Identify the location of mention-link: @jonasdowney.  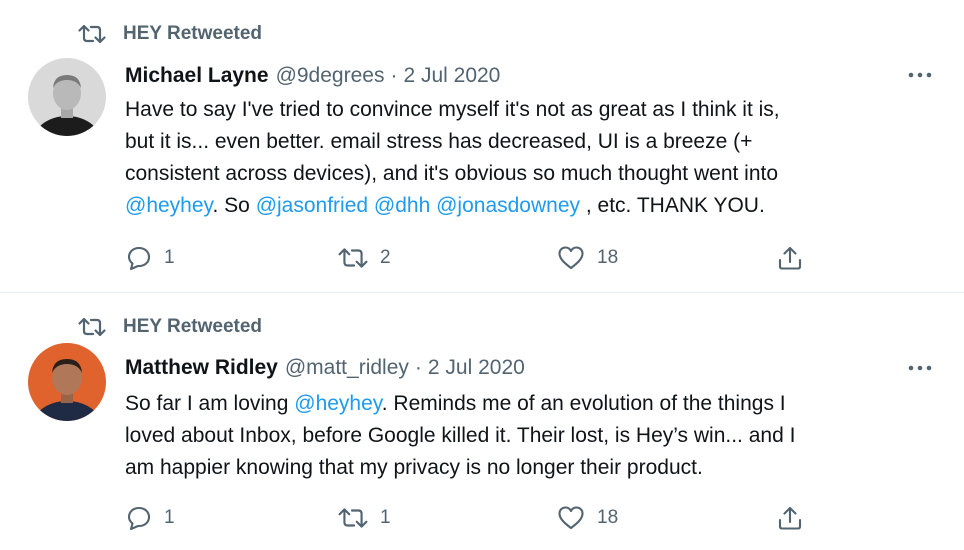
(508, 205).